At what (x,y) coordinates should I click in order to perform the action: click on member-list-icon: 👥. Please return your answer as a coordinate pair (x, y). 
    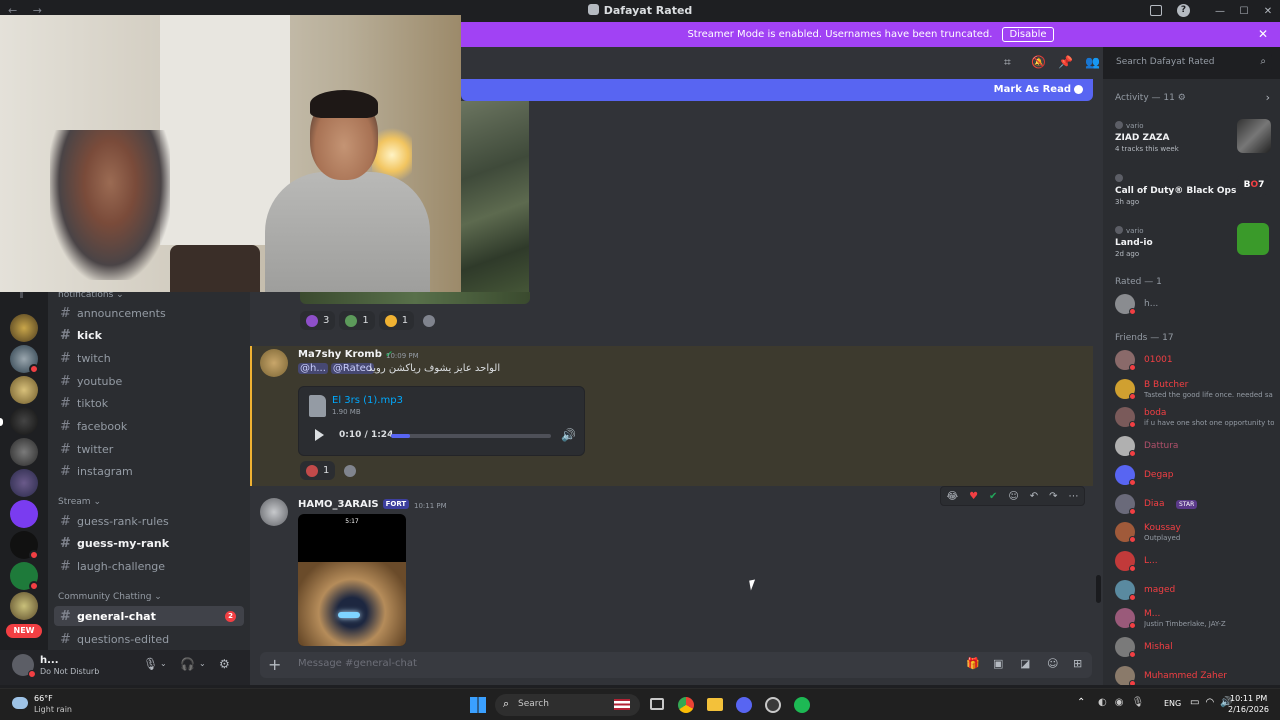
    Looking at the image, I should click on (1092, 62).